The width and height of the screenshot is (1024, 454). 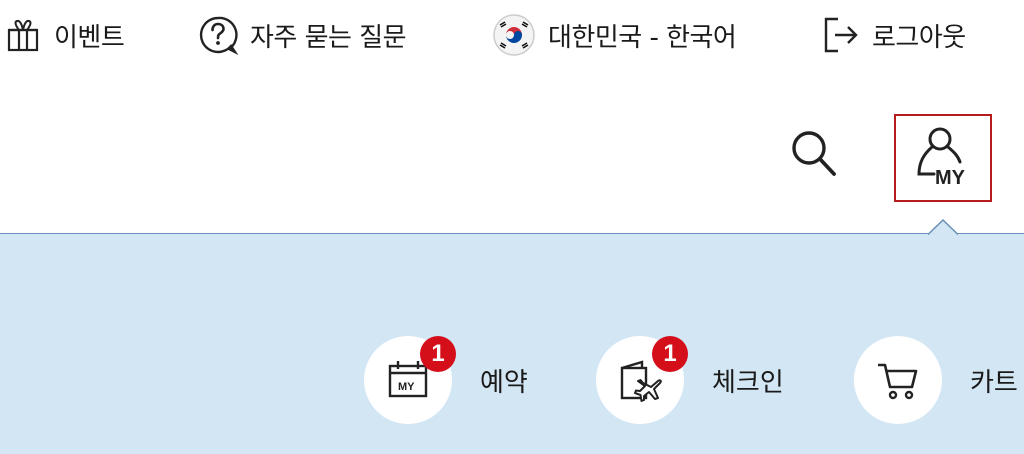 I want to click on cart-icon, so click(x=898, y=381).